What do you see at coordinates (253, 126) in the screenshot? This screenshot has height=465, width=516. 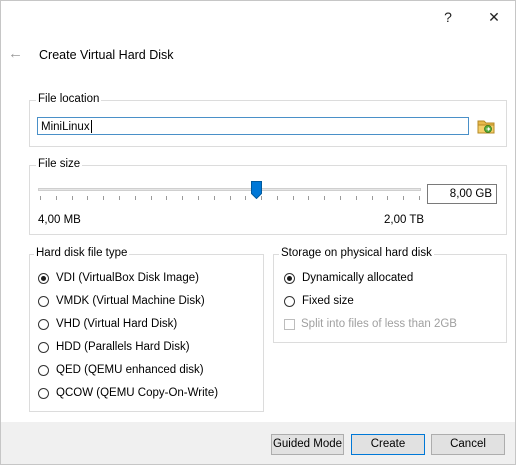 I see `file-location-input: MiniLinux` at bounding box center [253, 126].